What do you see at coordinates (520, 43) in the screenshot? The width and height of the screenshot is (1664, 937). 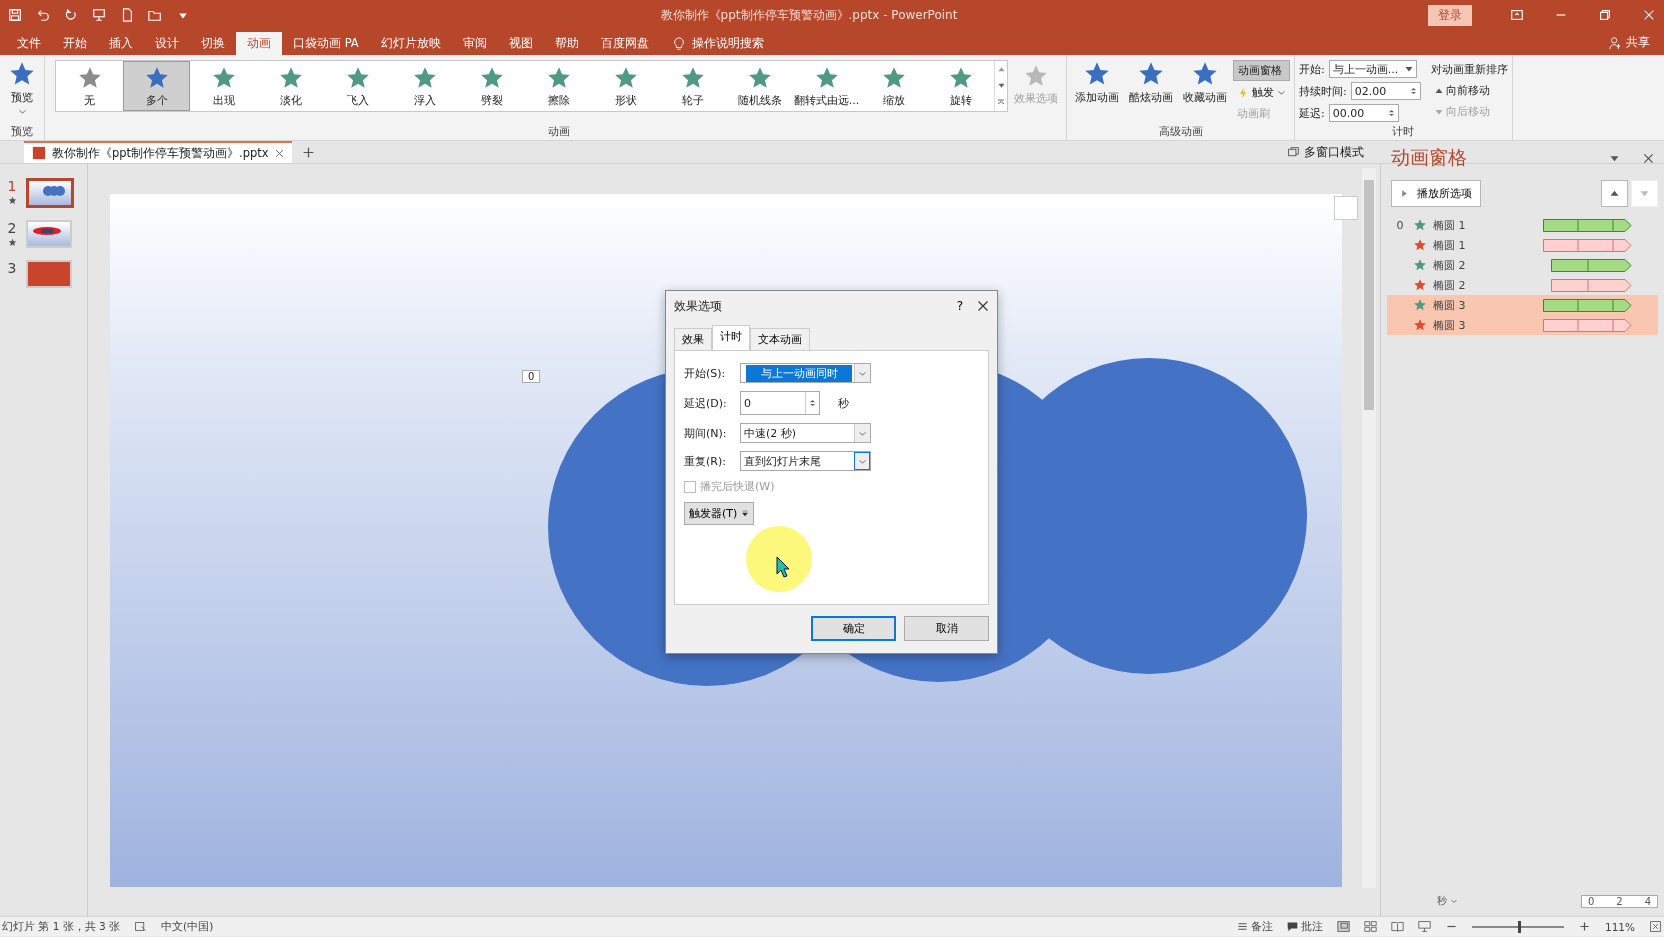 I see `ribbon-tab: 视图` at bounding box center [520, 43].